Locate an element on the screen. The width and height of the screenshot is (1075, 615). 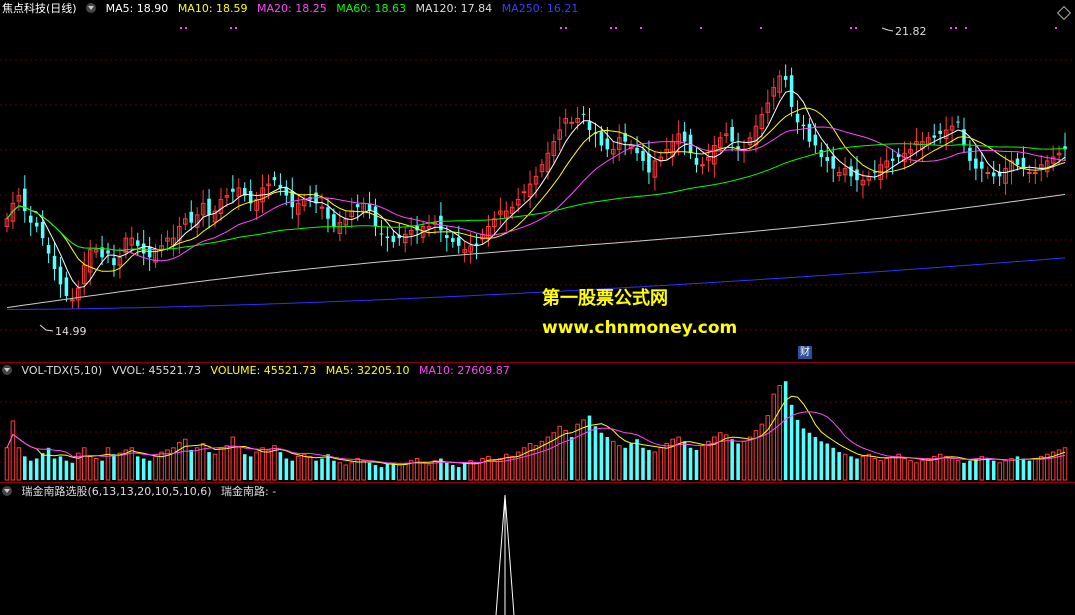
watermark-title: 第一股票公式网 is located at coordinates (605, 298).